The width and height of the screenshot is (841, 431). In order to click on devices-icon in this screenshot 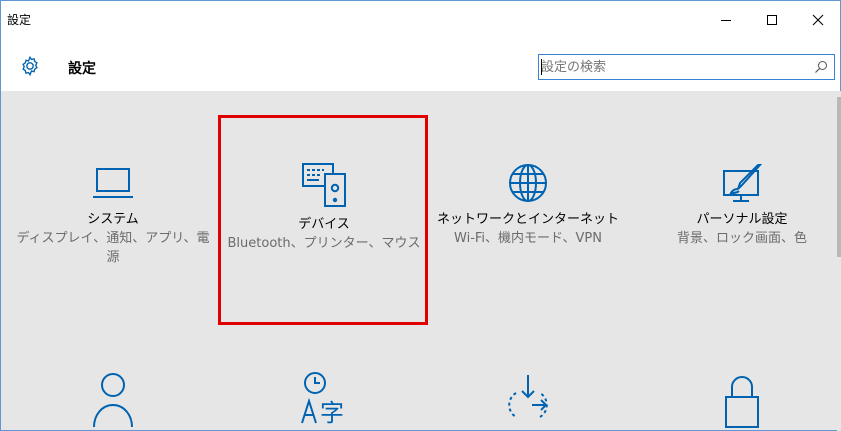, I will do `click(324, 185)`.